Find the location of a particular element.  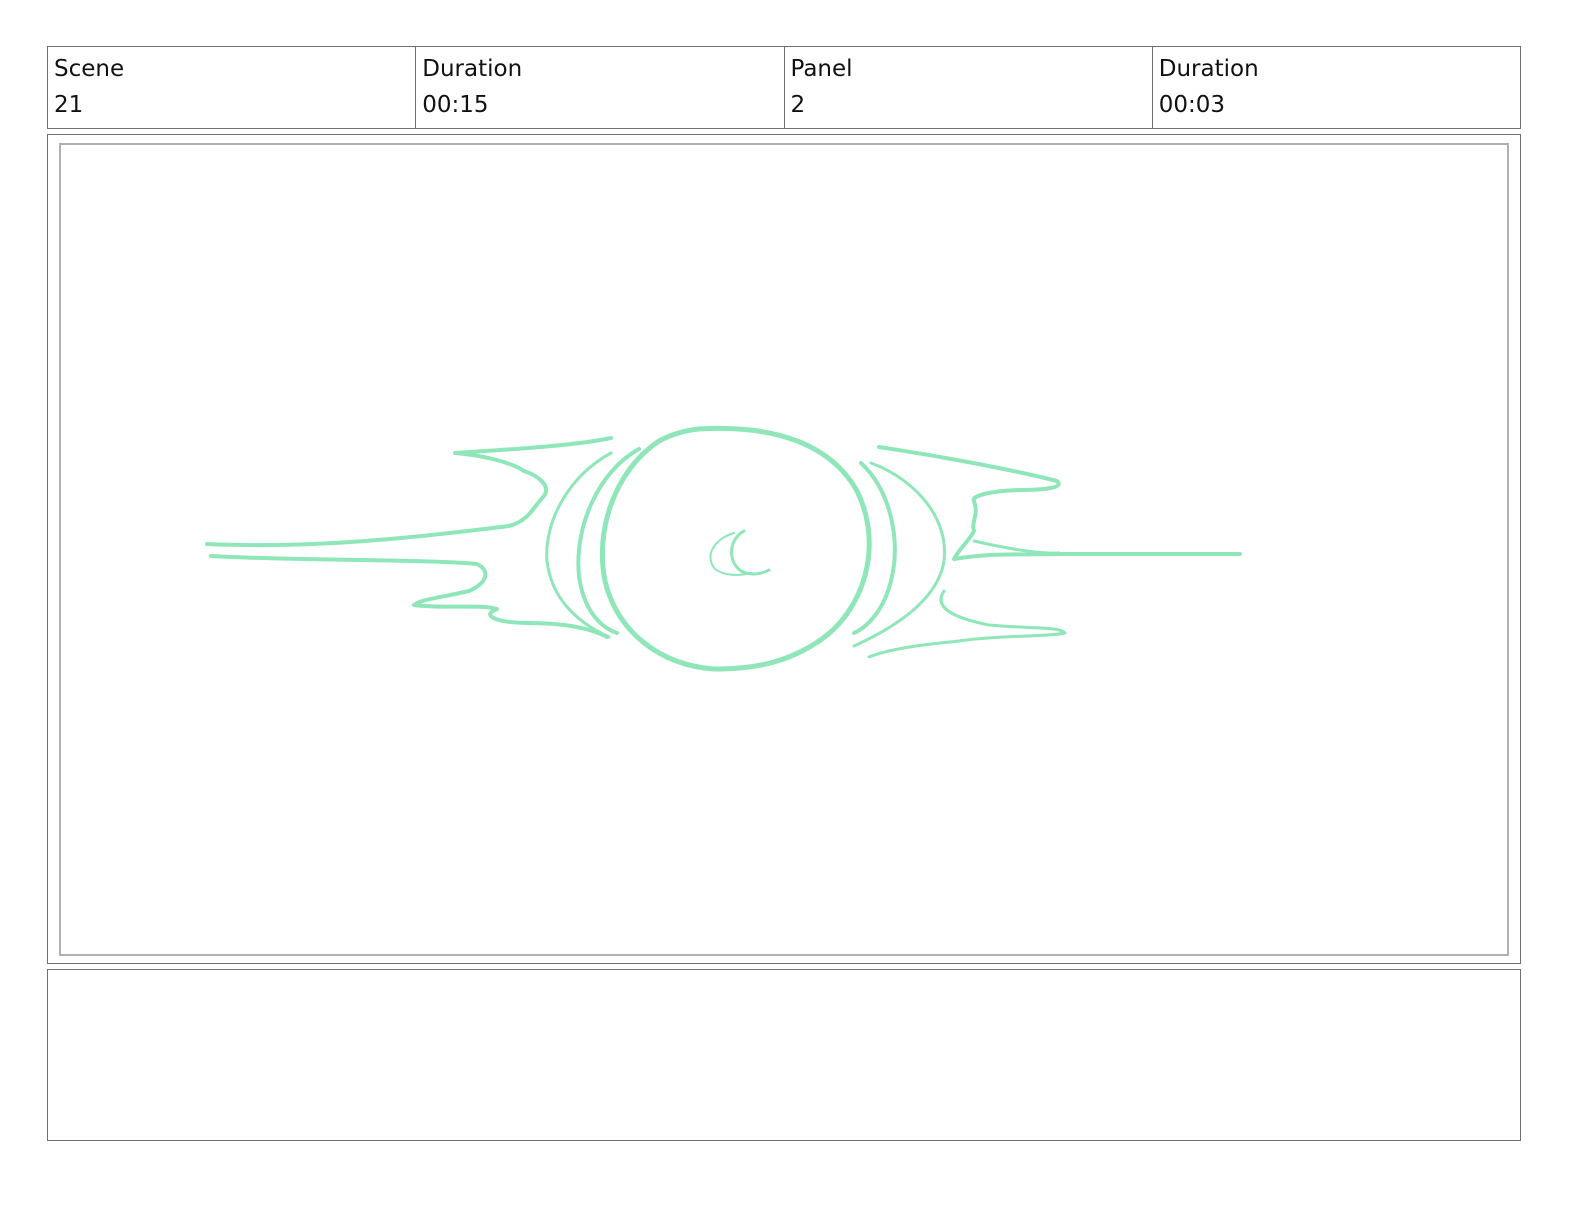

scene-label: Scene is located at coordinates (89, 69).